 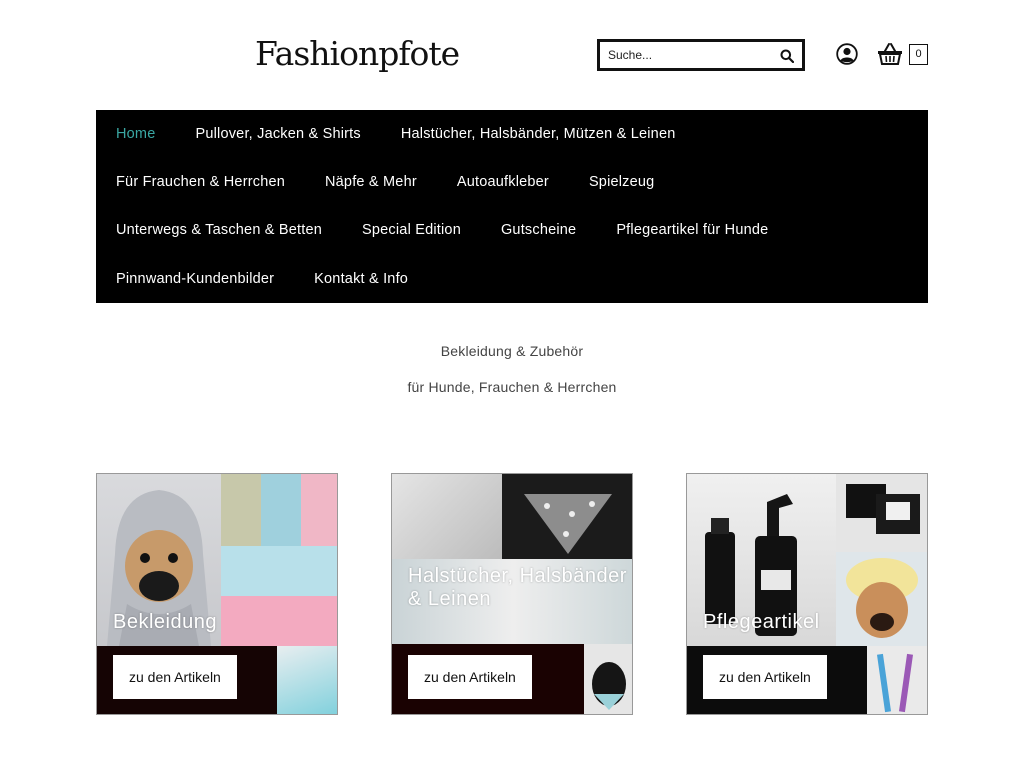 What do you see at coordinates (512, 351) in the screenshot?
I see `intro-line-1: Bekleidung & Zubehör` at bounding box center [512, 351].